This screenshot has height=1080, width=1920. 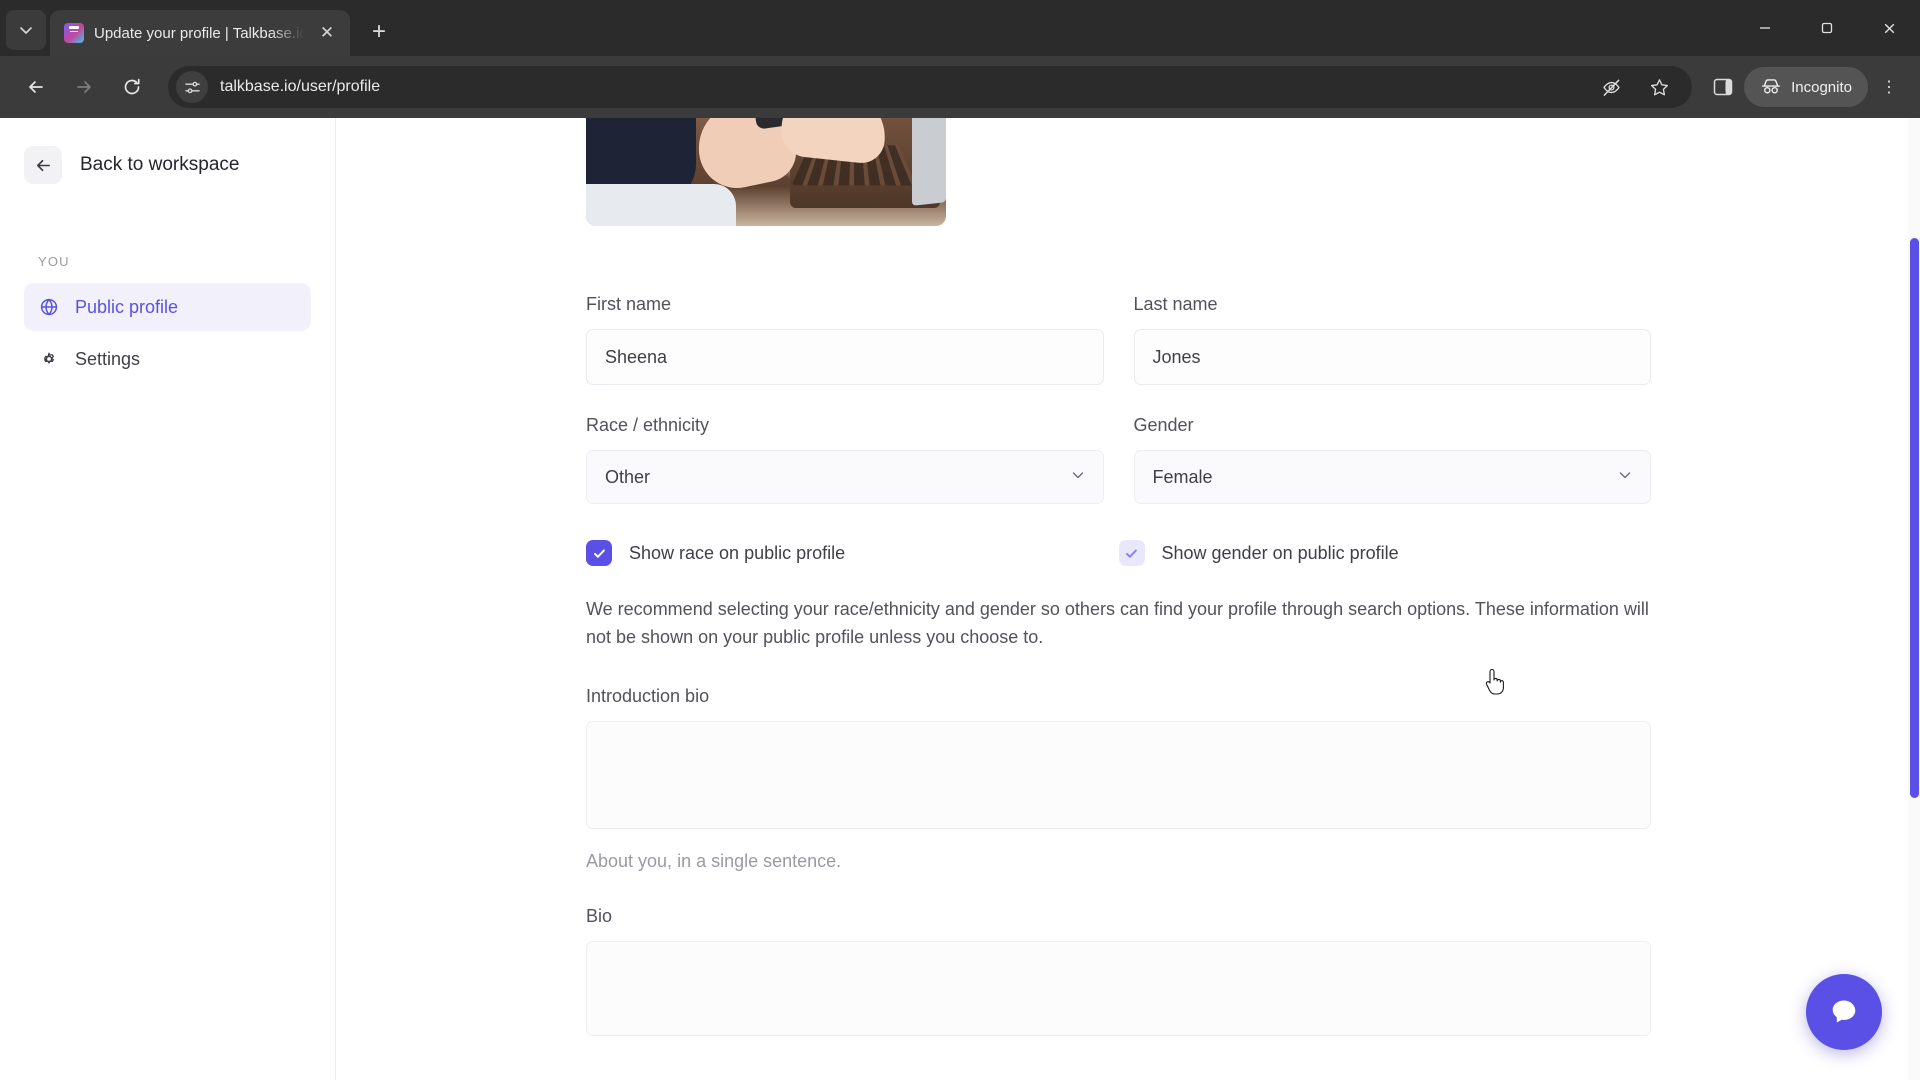 I want to click on back-to-workspace-button: Back to workspace, so click(x=167, y=164).